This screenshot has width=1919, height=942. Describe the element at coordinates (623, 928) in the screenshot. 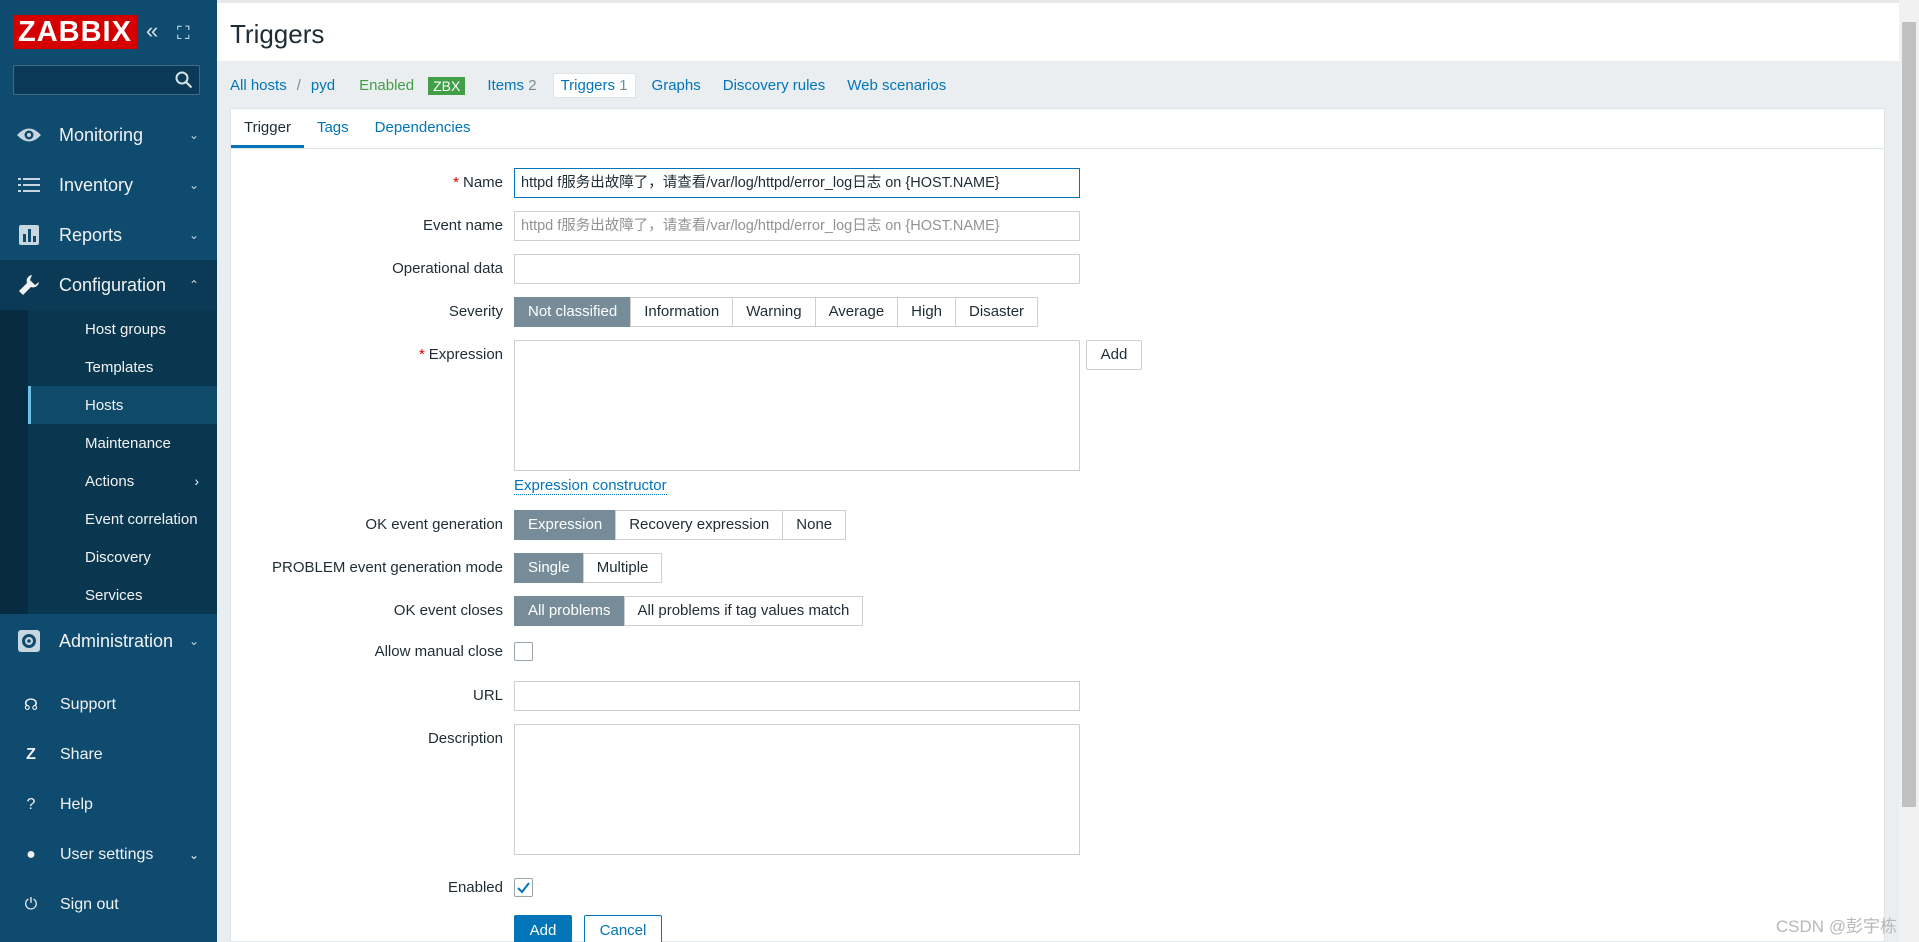

I see `cancel-button: Cancel` at that location.